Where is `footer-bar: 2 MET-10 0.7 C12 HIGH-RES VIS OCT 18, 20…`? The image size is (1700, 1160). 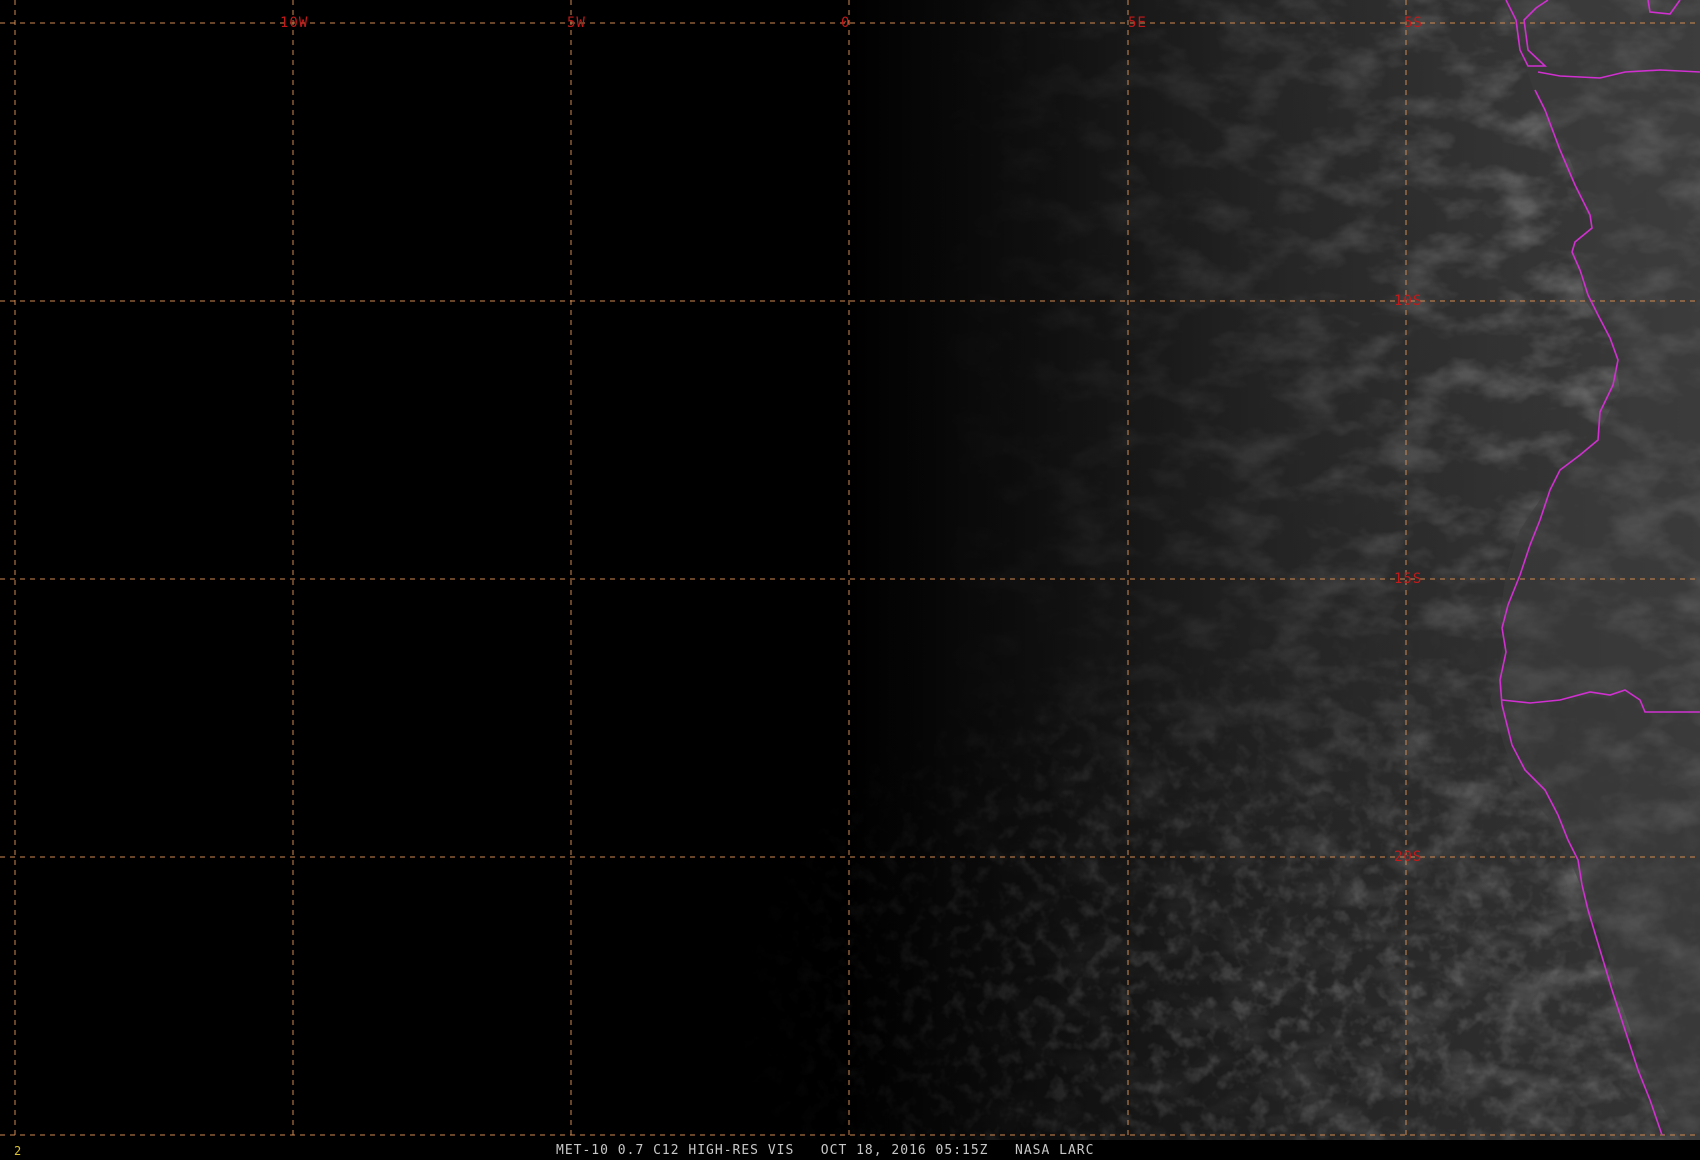 footer-bar: 2 MET-10 0.7 C12 HIGH-RES VIS OCT 18, 20… is located at coordinates (850, 1150).